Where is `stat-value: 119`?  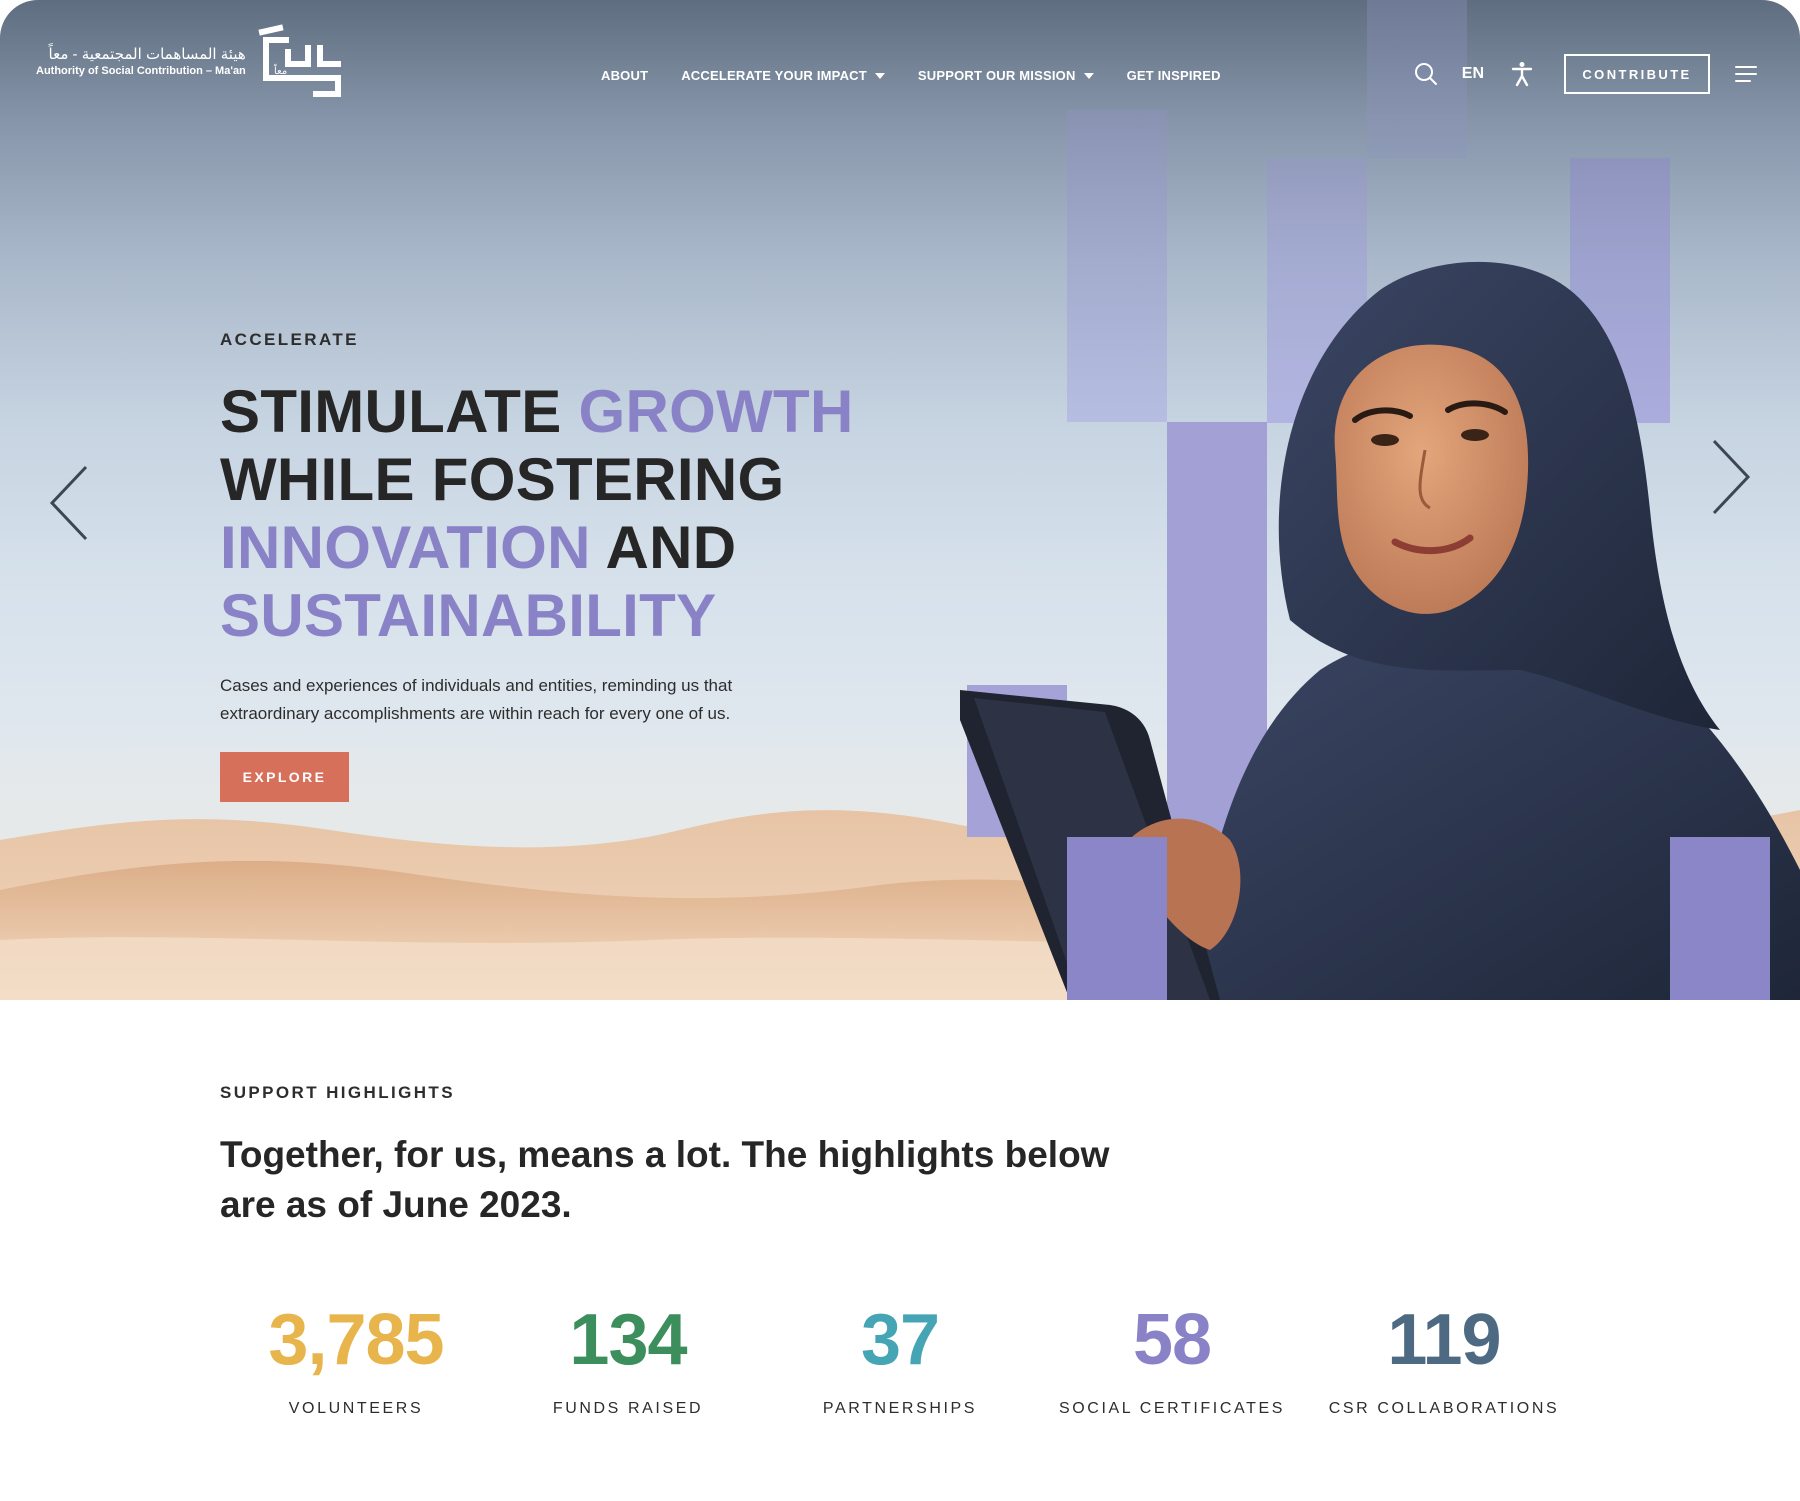 stat-value: 119 is located at coordinates (1444, 1340).